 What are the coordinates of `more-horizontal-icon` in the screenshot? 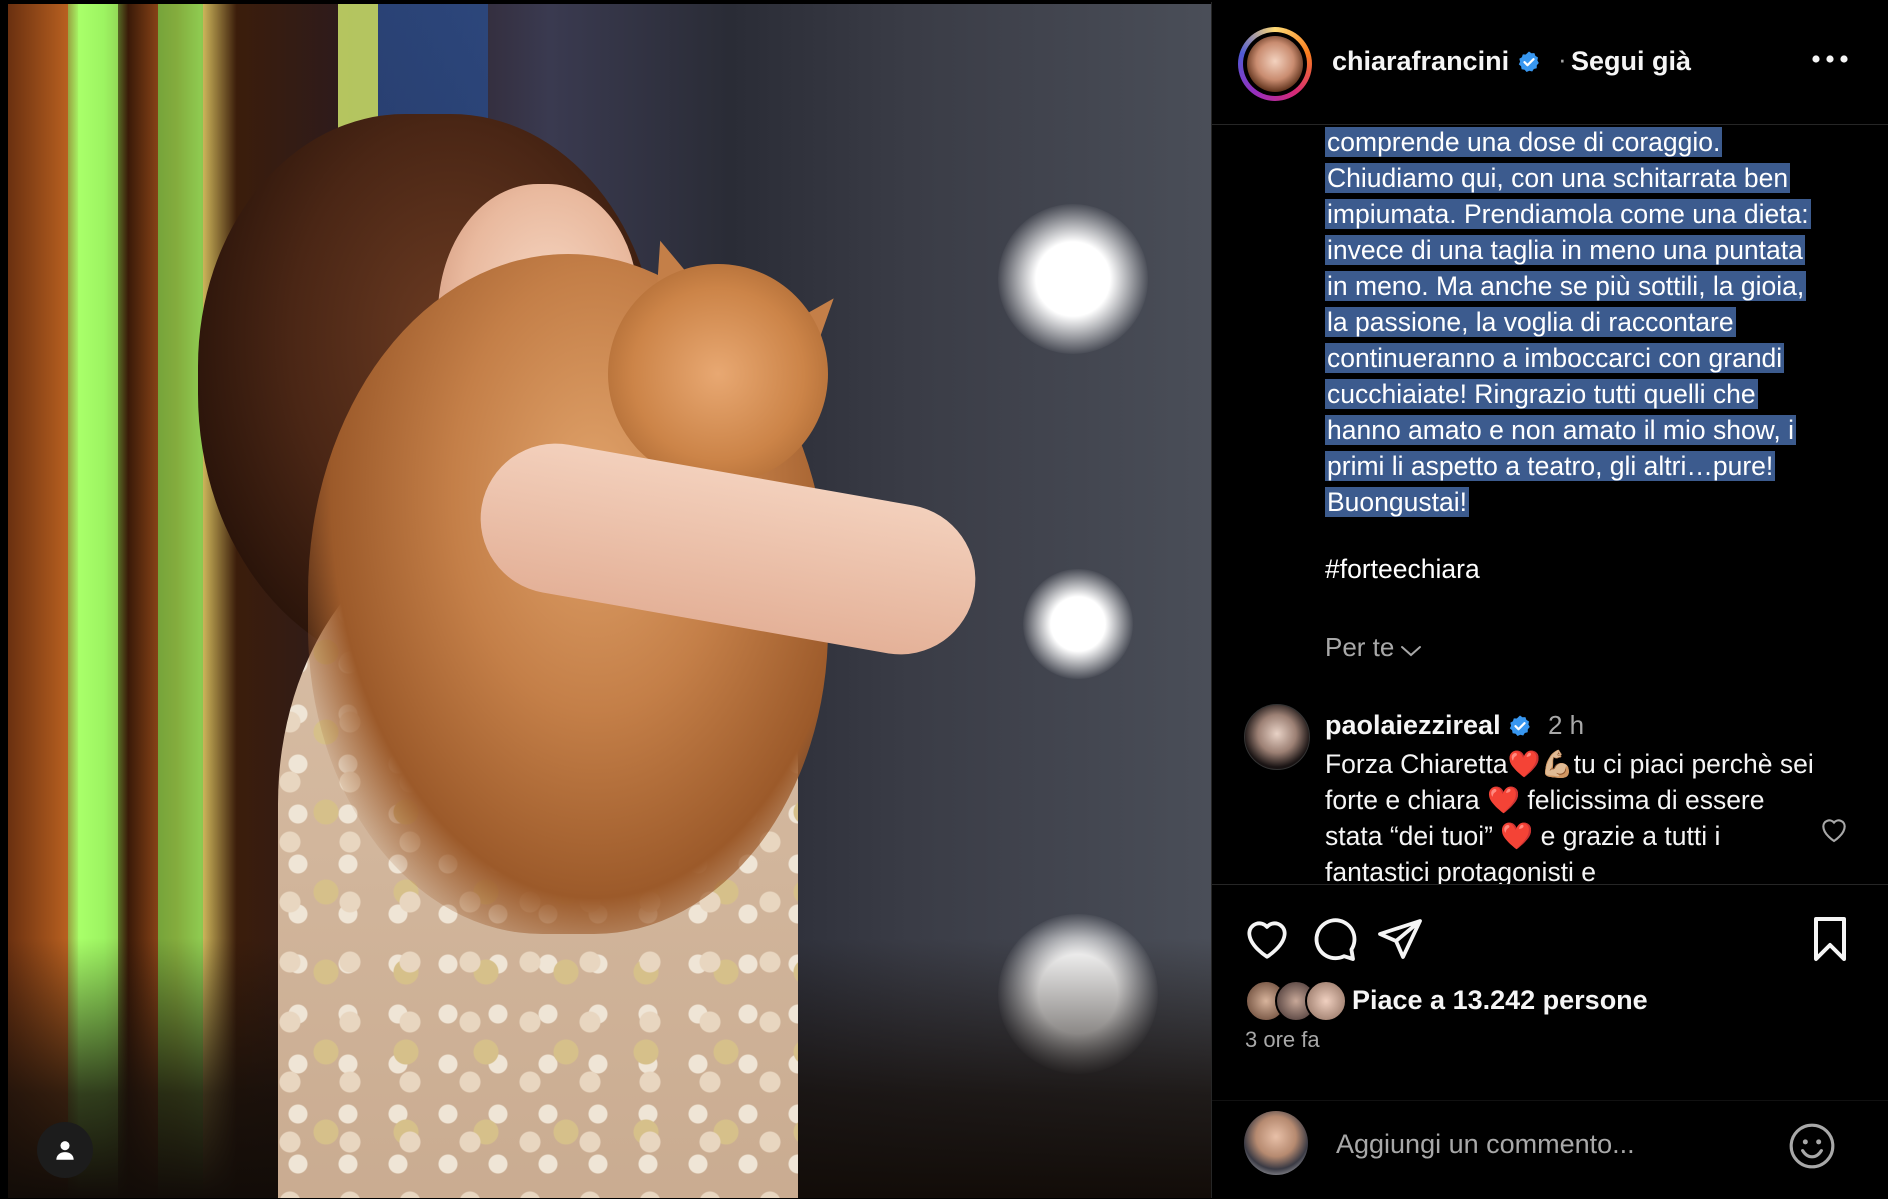 It's located at (1830, 59).